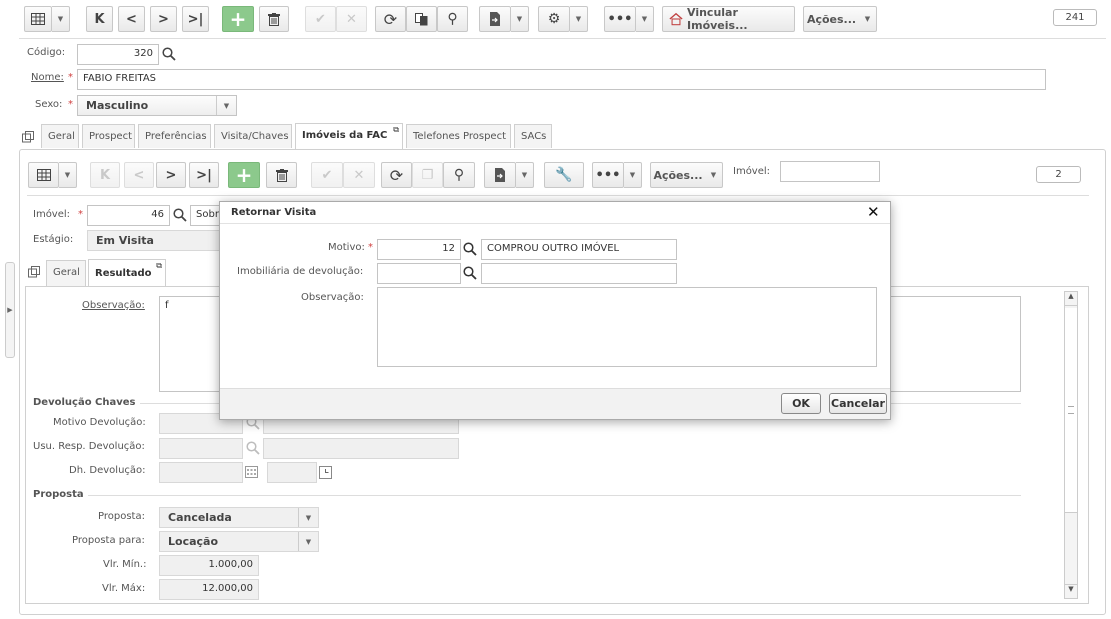 The height and width of the screenshot is (619, 1111). What do you see at coordinates (195, 19) in the screenshot?
I see `last-record-button: >|` at bounding box center [195, 19].